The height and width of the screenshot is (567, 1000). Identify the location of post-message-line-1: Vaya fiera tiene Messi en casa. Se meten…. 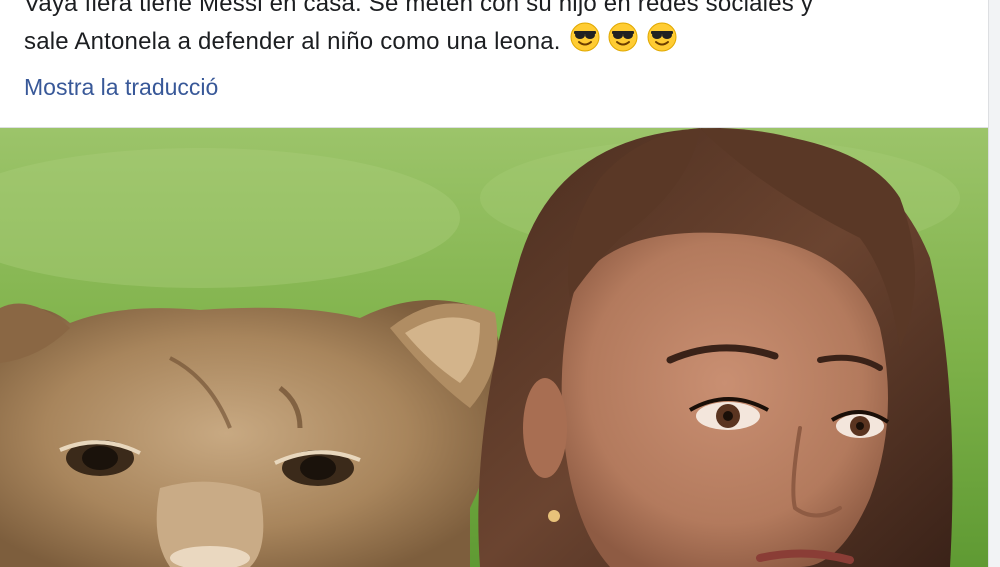
(419, 8).